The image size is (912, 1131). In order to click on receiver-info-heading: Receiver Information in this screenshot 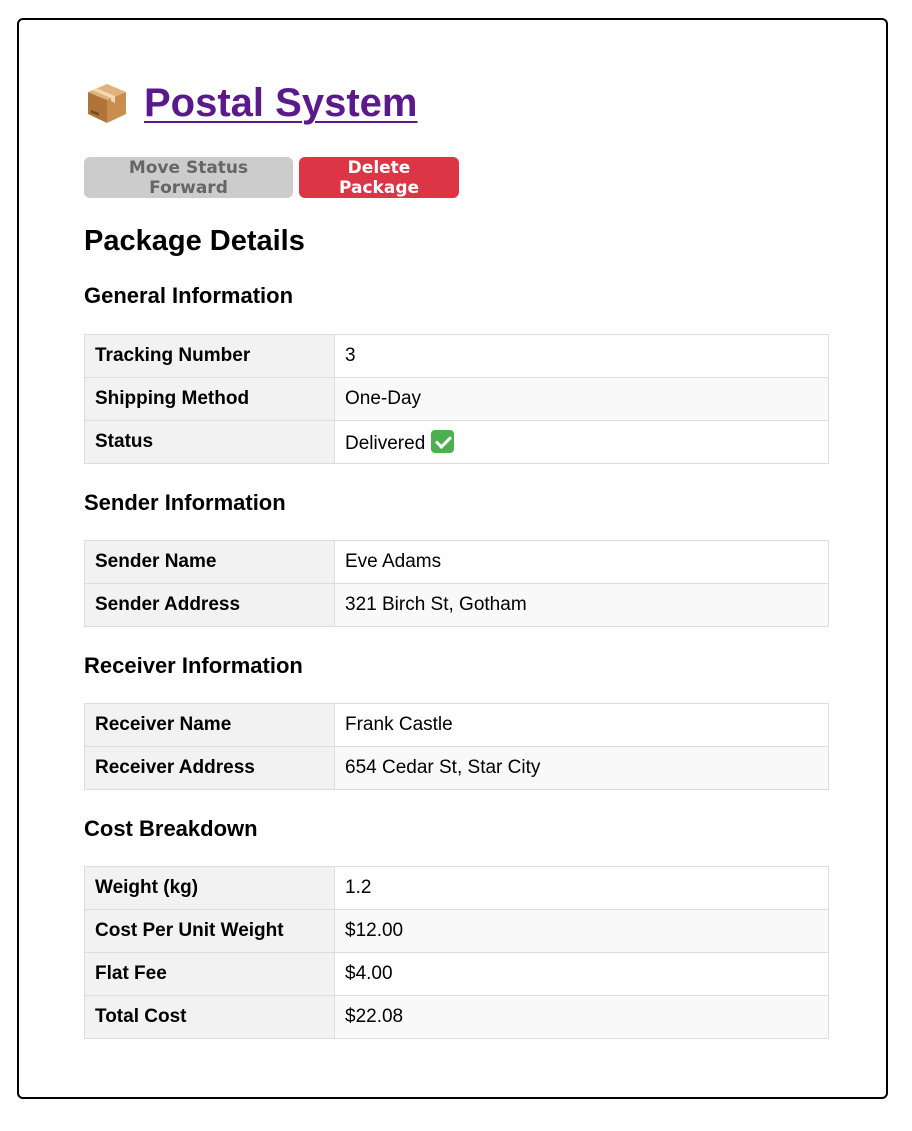, I will do `click(193, 665)`.